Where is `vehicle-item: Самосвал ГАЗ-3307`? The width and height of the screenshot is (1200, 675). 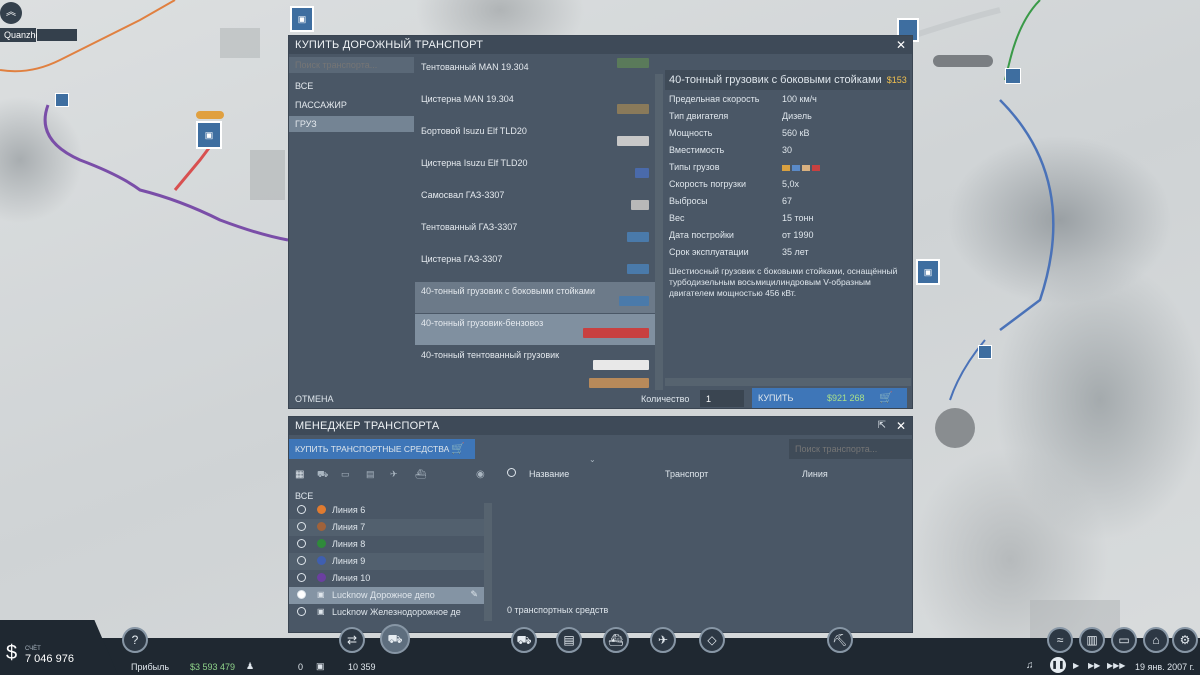
vehicle-item: Самосвал ГАЗ-3307 is located at coordinates (535, 201).